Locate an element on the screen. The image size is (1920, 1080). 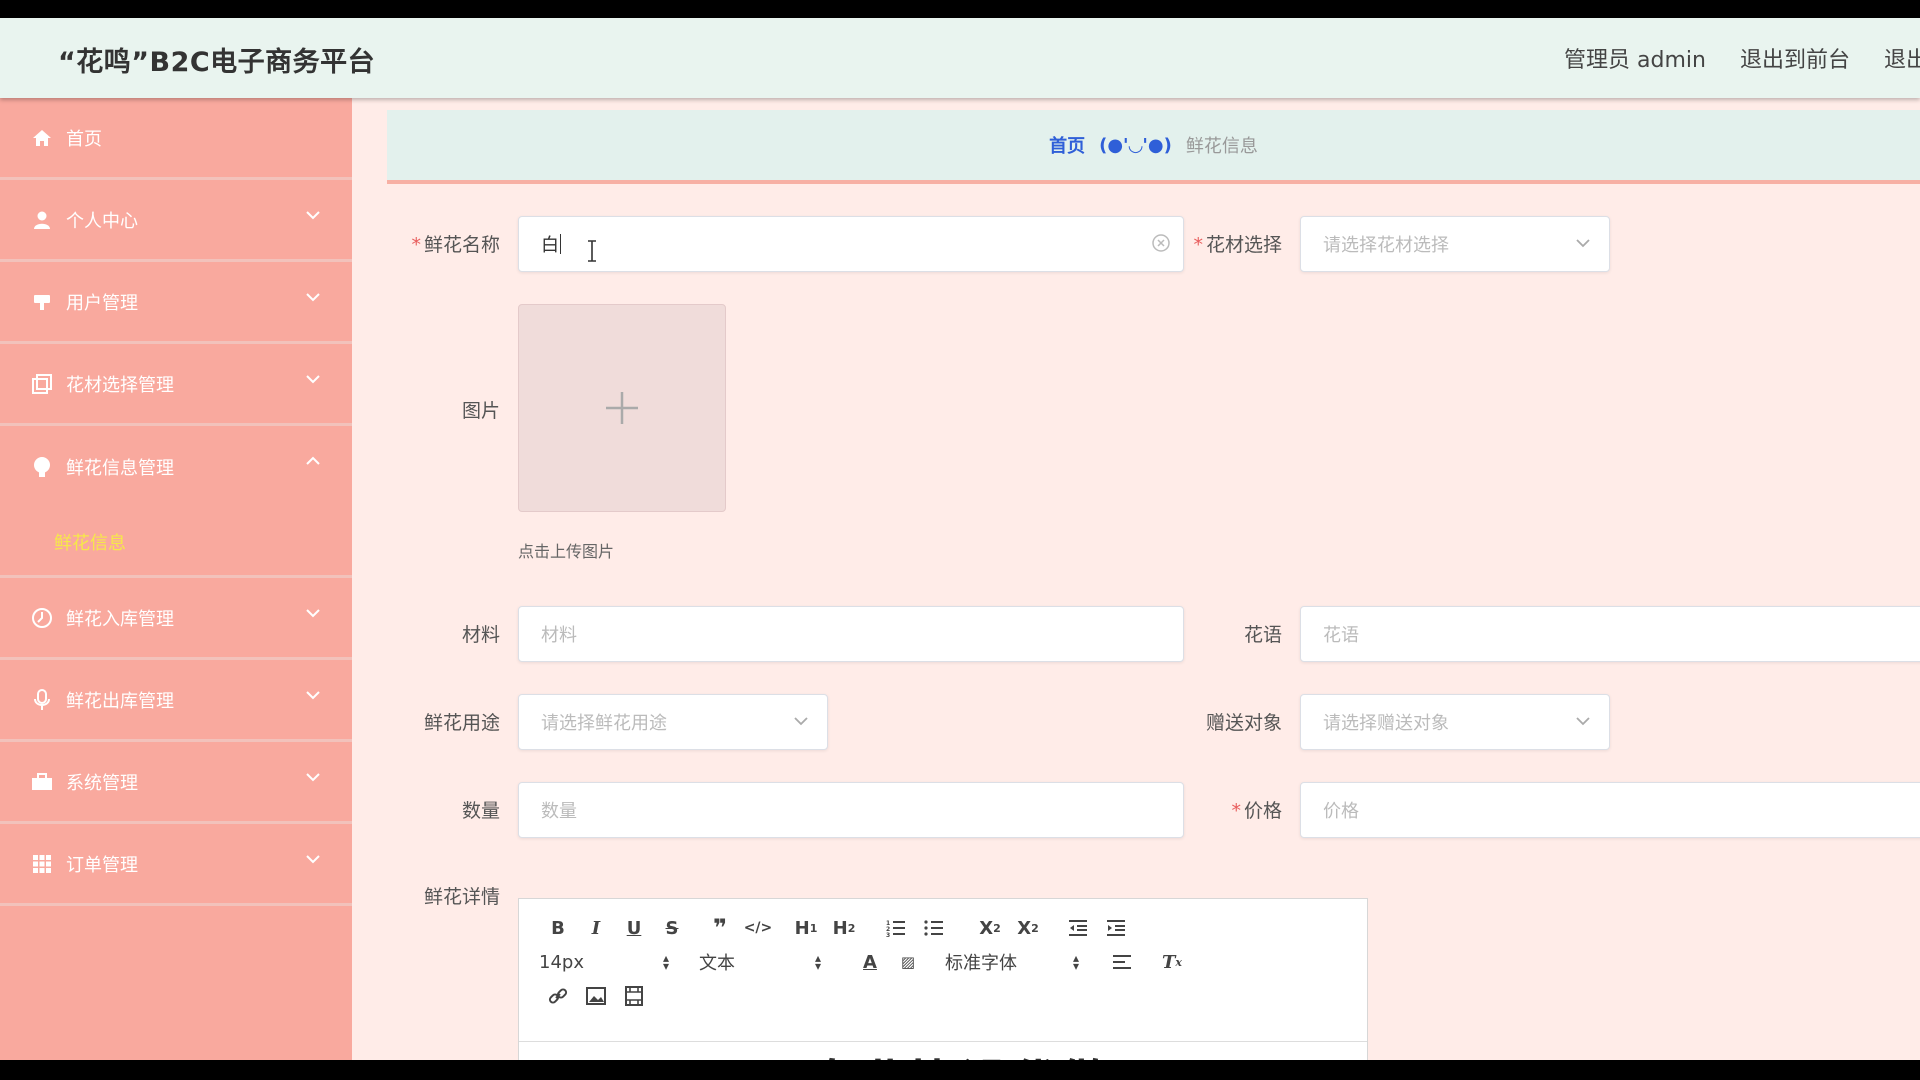
copy-icon is located at coordinates (42, 384).